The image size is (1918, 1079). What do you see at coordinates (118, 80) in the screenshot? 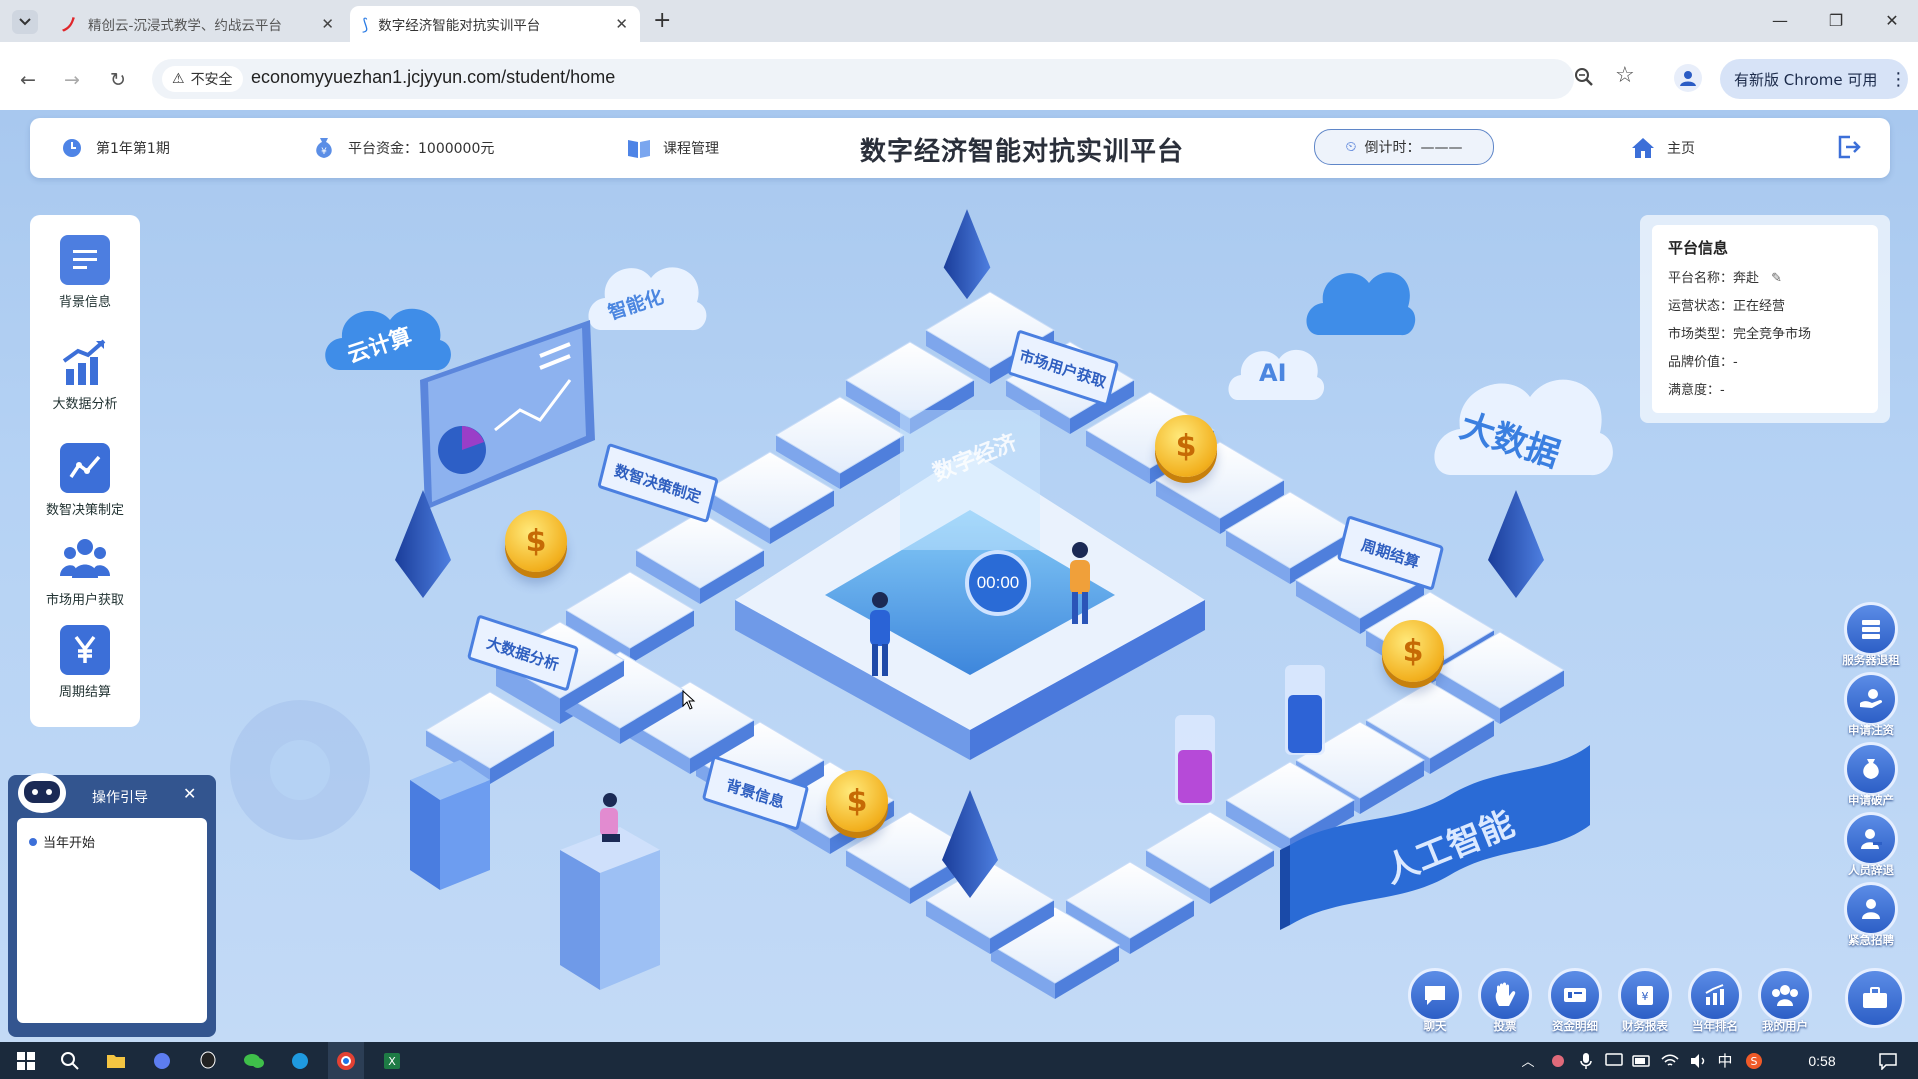
I see `reload-button: ↻` at bounding box center [118, 80].